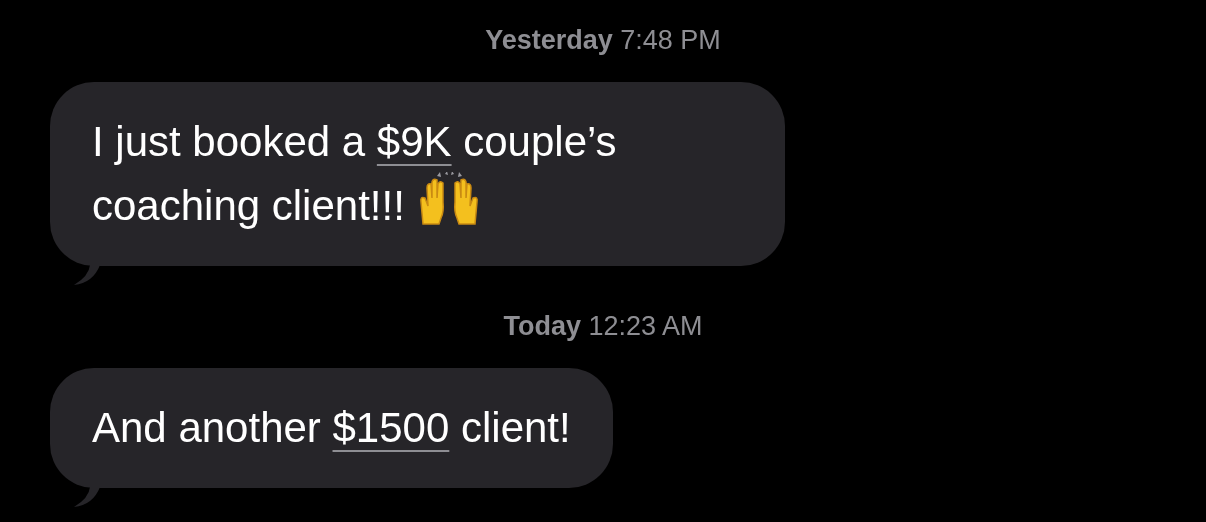 Image resolution: width=1206 pixels, height=522 pixels. I want to click on message-timestamp: Yesterday 7:48 PM, so click(603, 40).